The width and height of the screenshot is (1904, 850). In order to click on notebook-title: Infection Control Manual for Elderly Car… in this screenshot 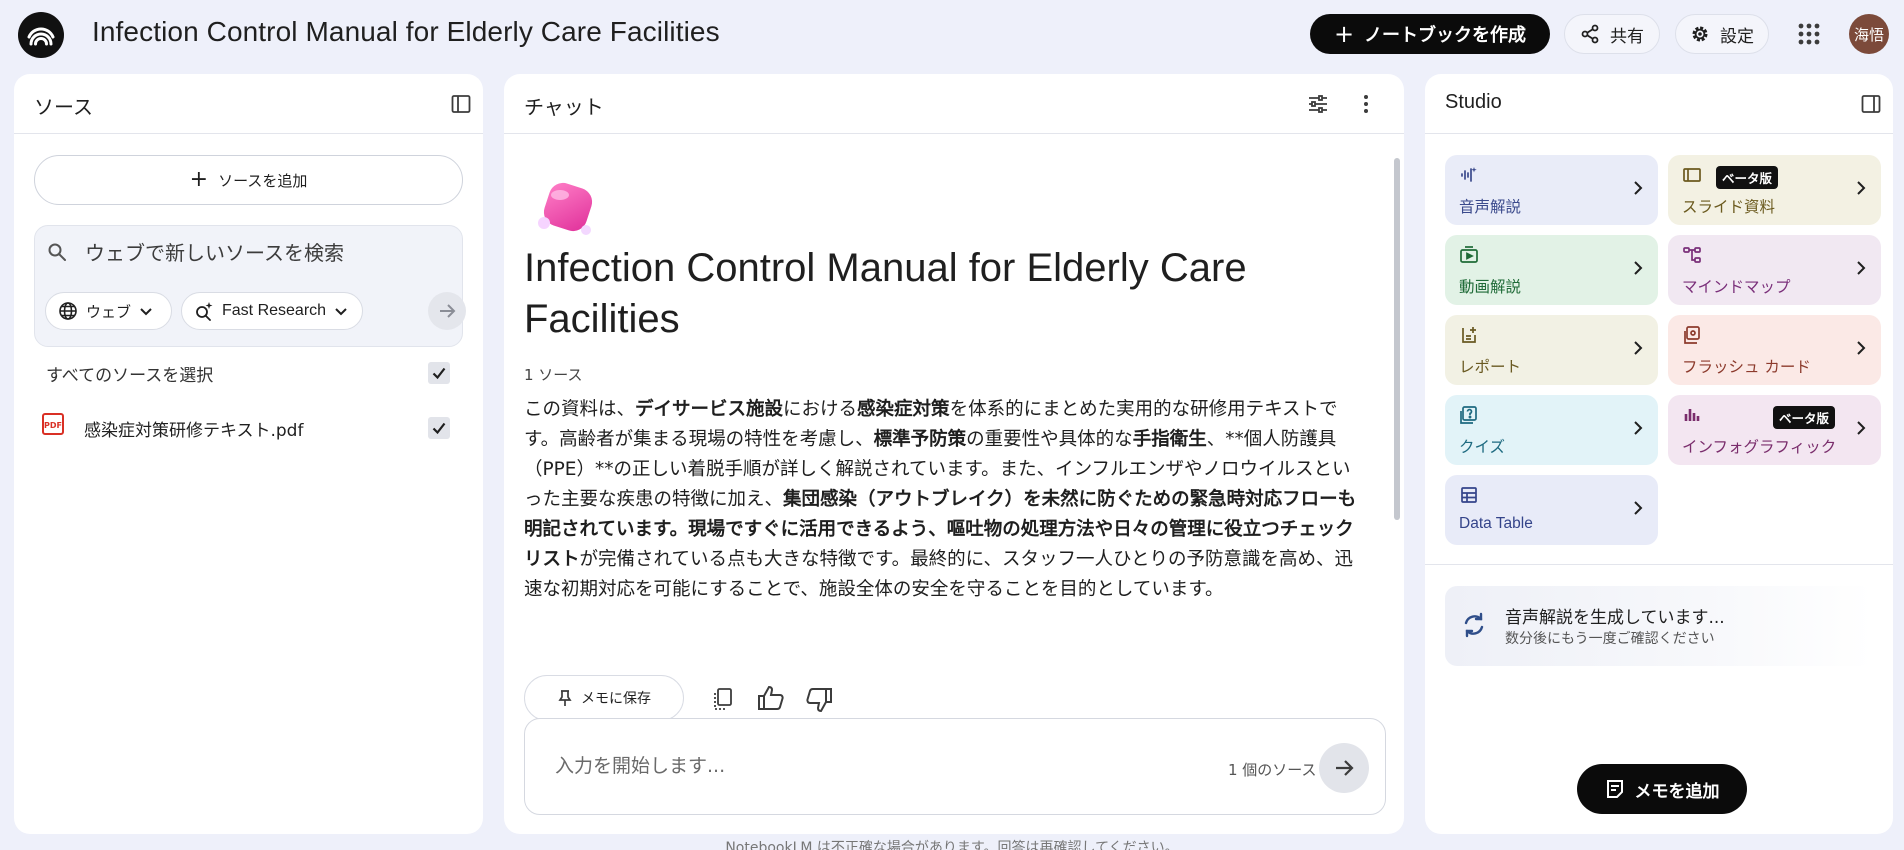, I will do `click(406, 32)`.